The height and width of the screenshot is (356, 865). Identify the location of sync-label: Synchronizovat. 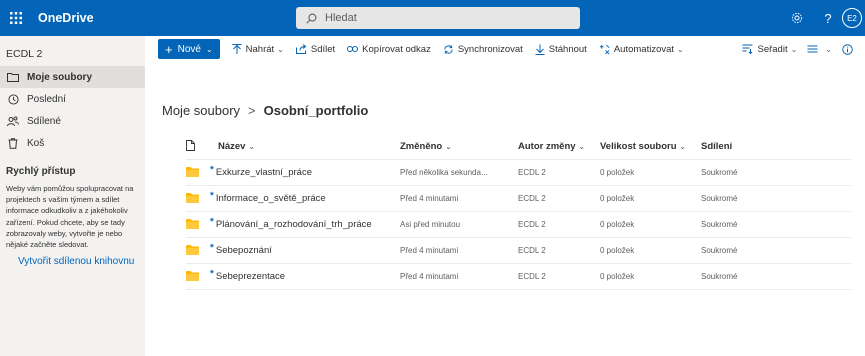
(490, 49).